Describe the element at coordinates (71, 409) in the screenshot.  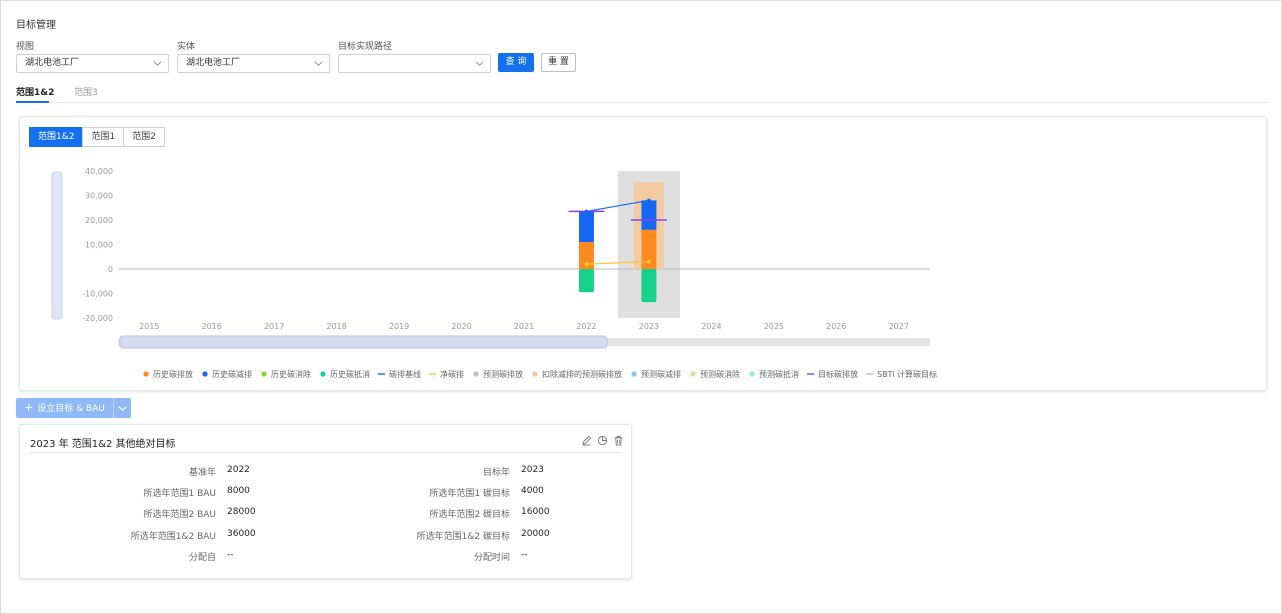
I see `add-target-label: 设立目标 & BAU` at that location.